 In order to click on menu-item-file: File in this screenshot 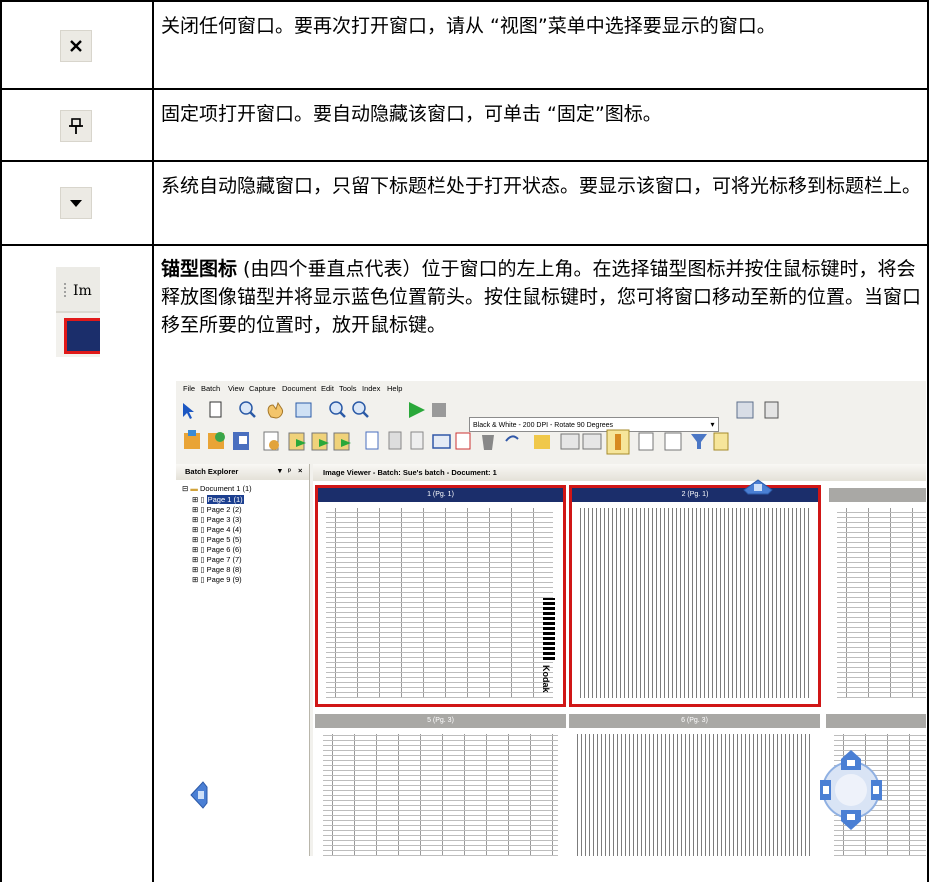, I will do `click(189, 388)`.